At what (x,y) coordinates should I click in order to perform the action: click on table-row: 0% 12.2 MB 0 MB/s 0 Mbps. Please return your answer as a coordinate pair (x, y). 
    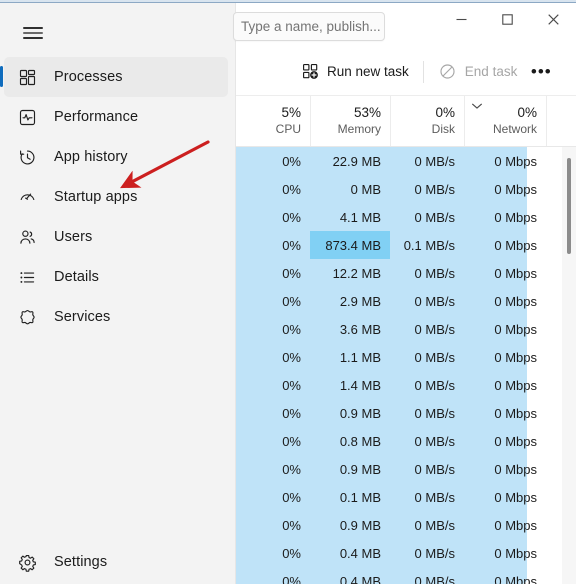
    Looking at the image, I should click on (406, 273).